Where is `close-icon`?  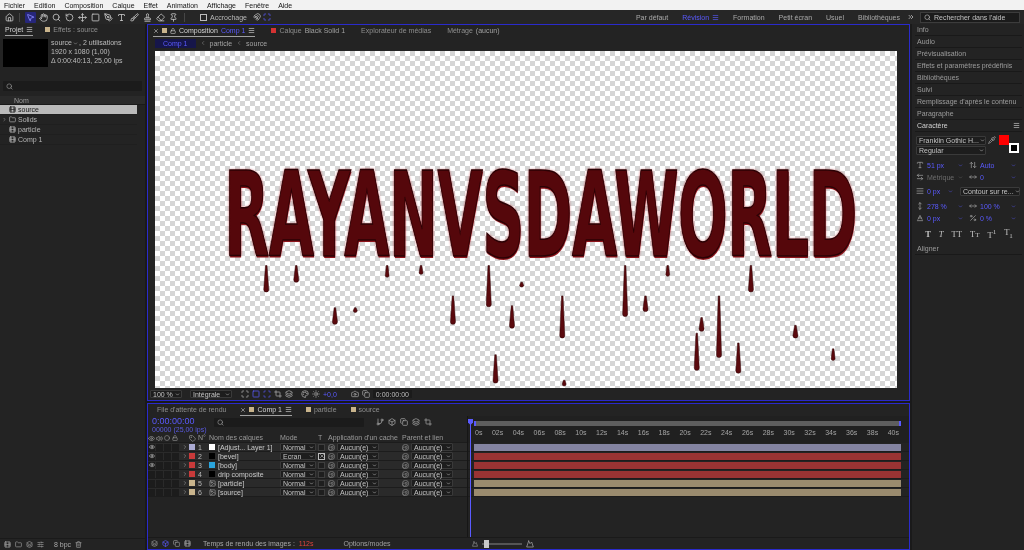
close-icon is located at coordinates (243, 409).